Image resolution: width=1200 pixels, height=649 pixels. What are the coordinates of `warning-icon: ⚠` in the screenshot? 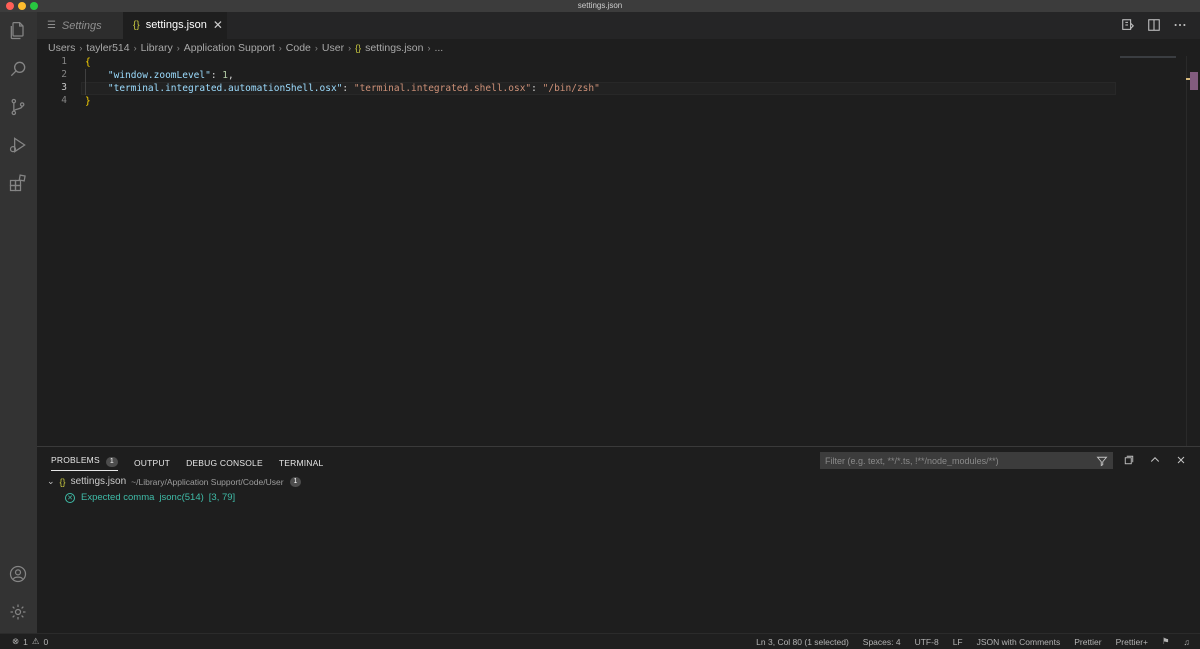 It's located at (35, 641).